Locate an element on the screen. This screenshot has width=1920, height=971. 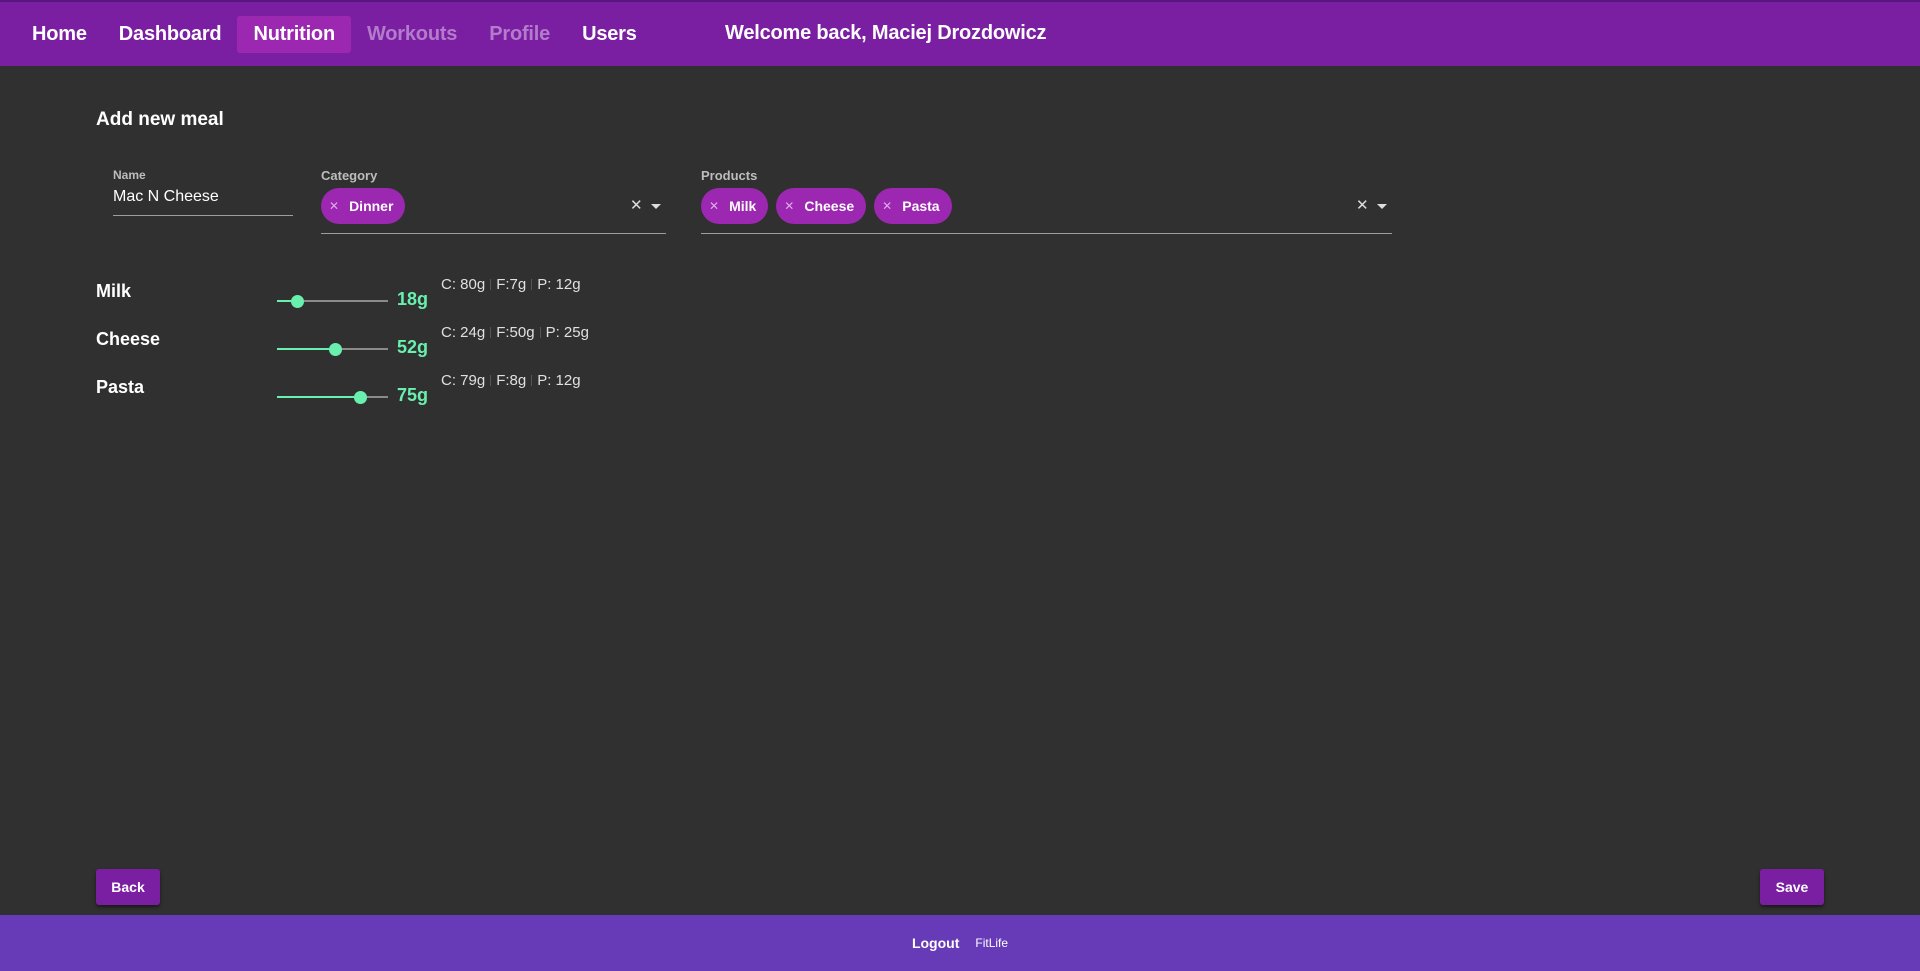
macros: C: 80g F:7g P: 12g is located at coordinates (511, 284).